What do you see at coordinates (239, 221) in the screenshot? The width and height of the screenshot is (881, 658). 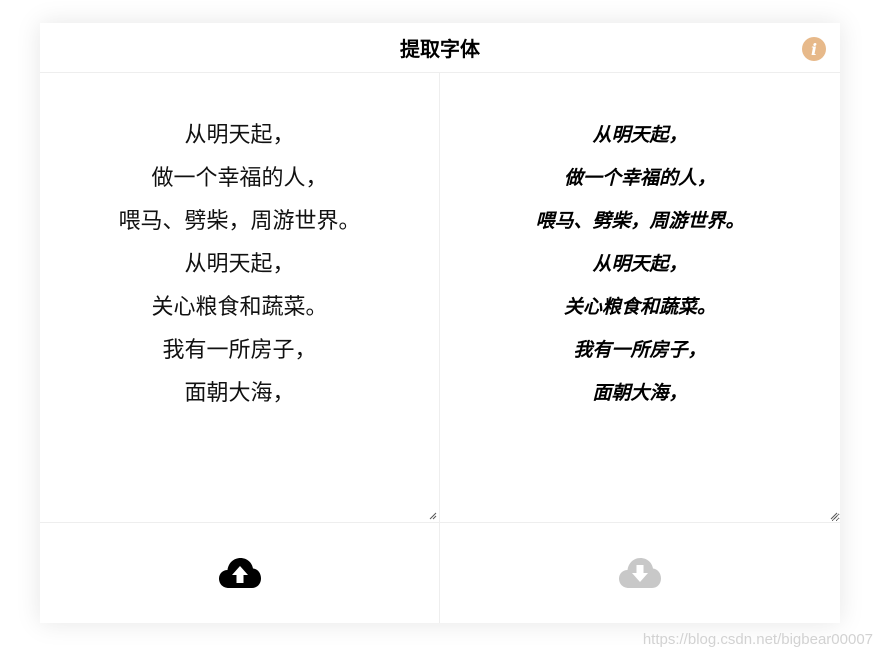 I see `input-line: 喂马、劈柴，周游世界。` at bounding box center [239, 221].